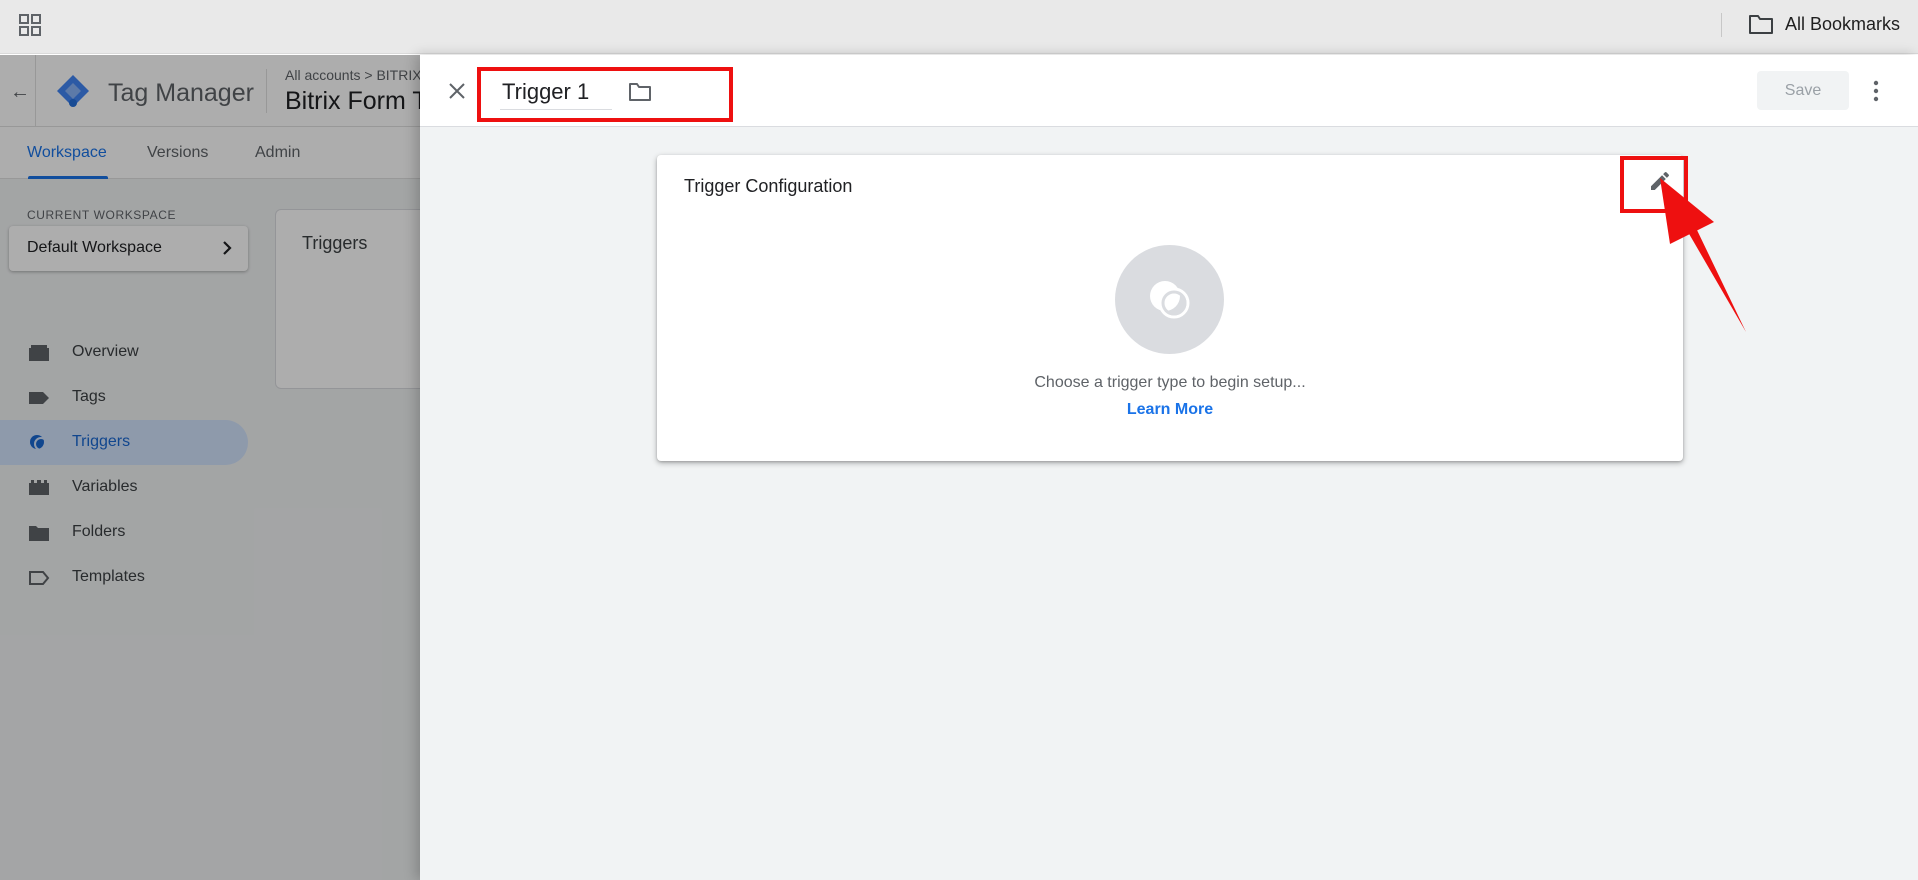 The width and height of the screenshot is (1918, 880). What do you see at coordinates (30, 25) in the screenshot?
I see `apps-grid-icon` at bounding box center [30, 25].